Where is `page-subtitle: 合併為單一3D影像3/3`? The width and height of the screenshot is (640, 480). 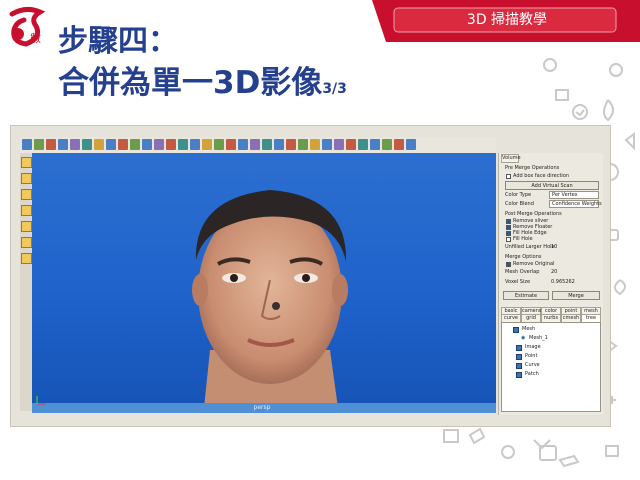 page-subtitle: 合併為單一3D影像3/3 is located at coordinates (202, 86).